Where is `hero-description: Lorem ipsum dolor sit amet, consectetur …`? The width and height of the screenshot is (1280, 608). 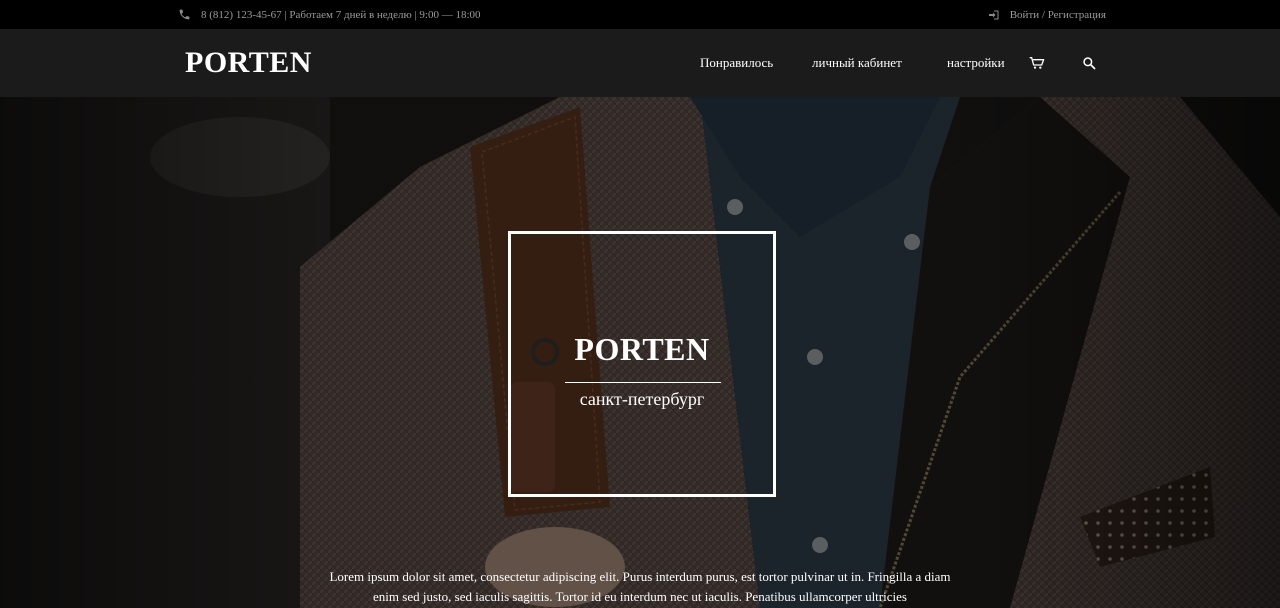 hero-description: Lorem ipsum dolor sit amet, consectetur … is located at coordinates (640, 586).